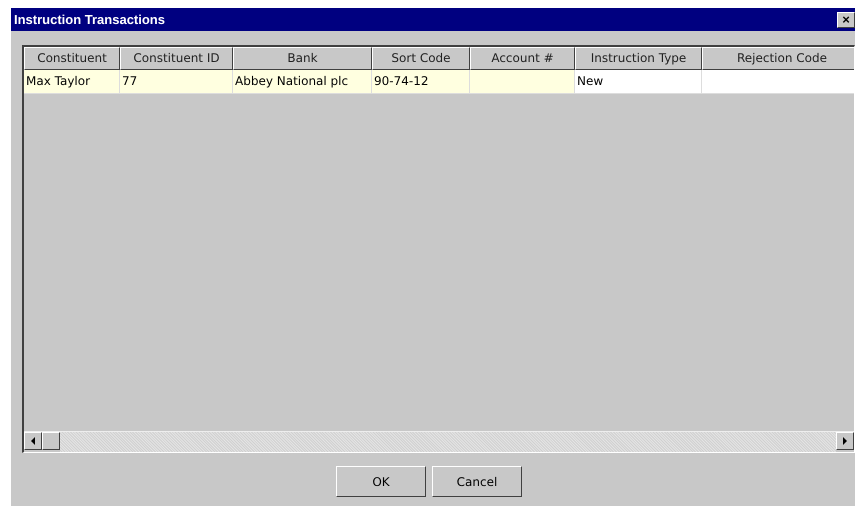  What do you see at coordinates (421, 82) in the screenshot?
I see `table-cell: 90-74-12` at bounding box center [421, 82].